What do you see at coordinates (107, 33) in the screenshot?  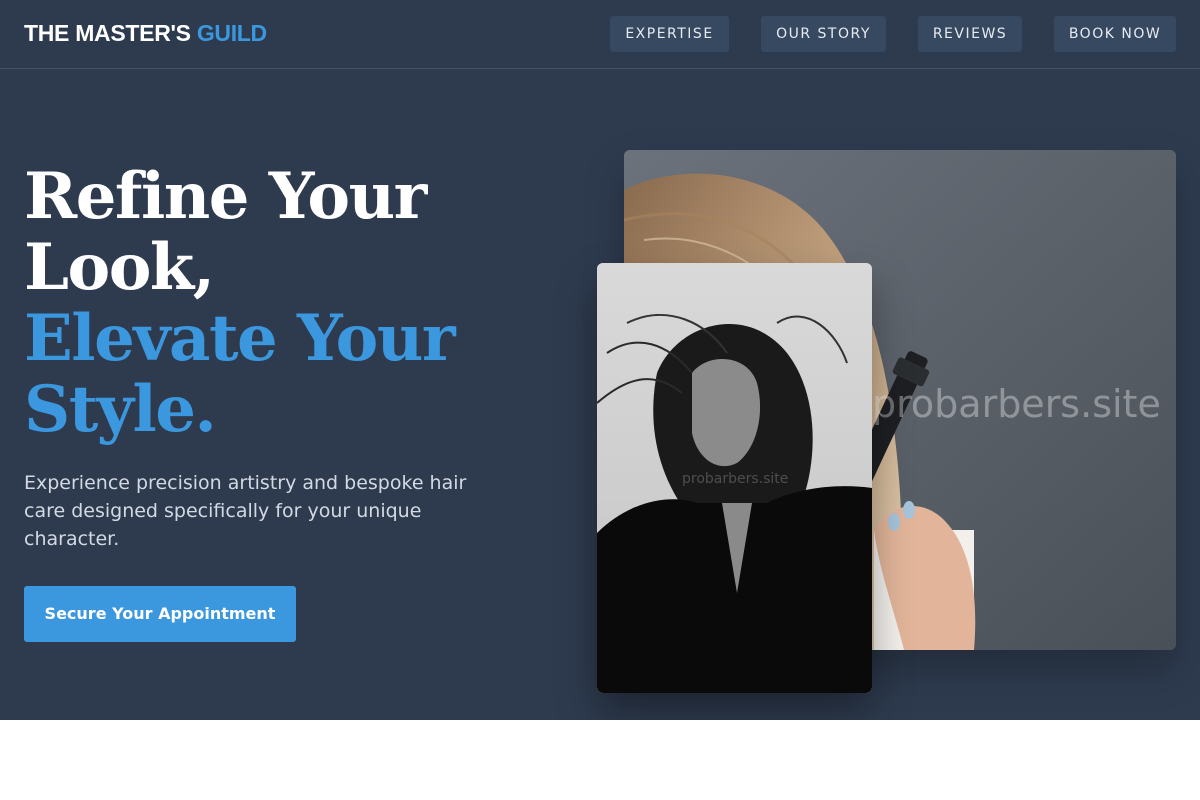 I see `logo-text-main: THE MASTER'S` at bounding box center [107, 33].